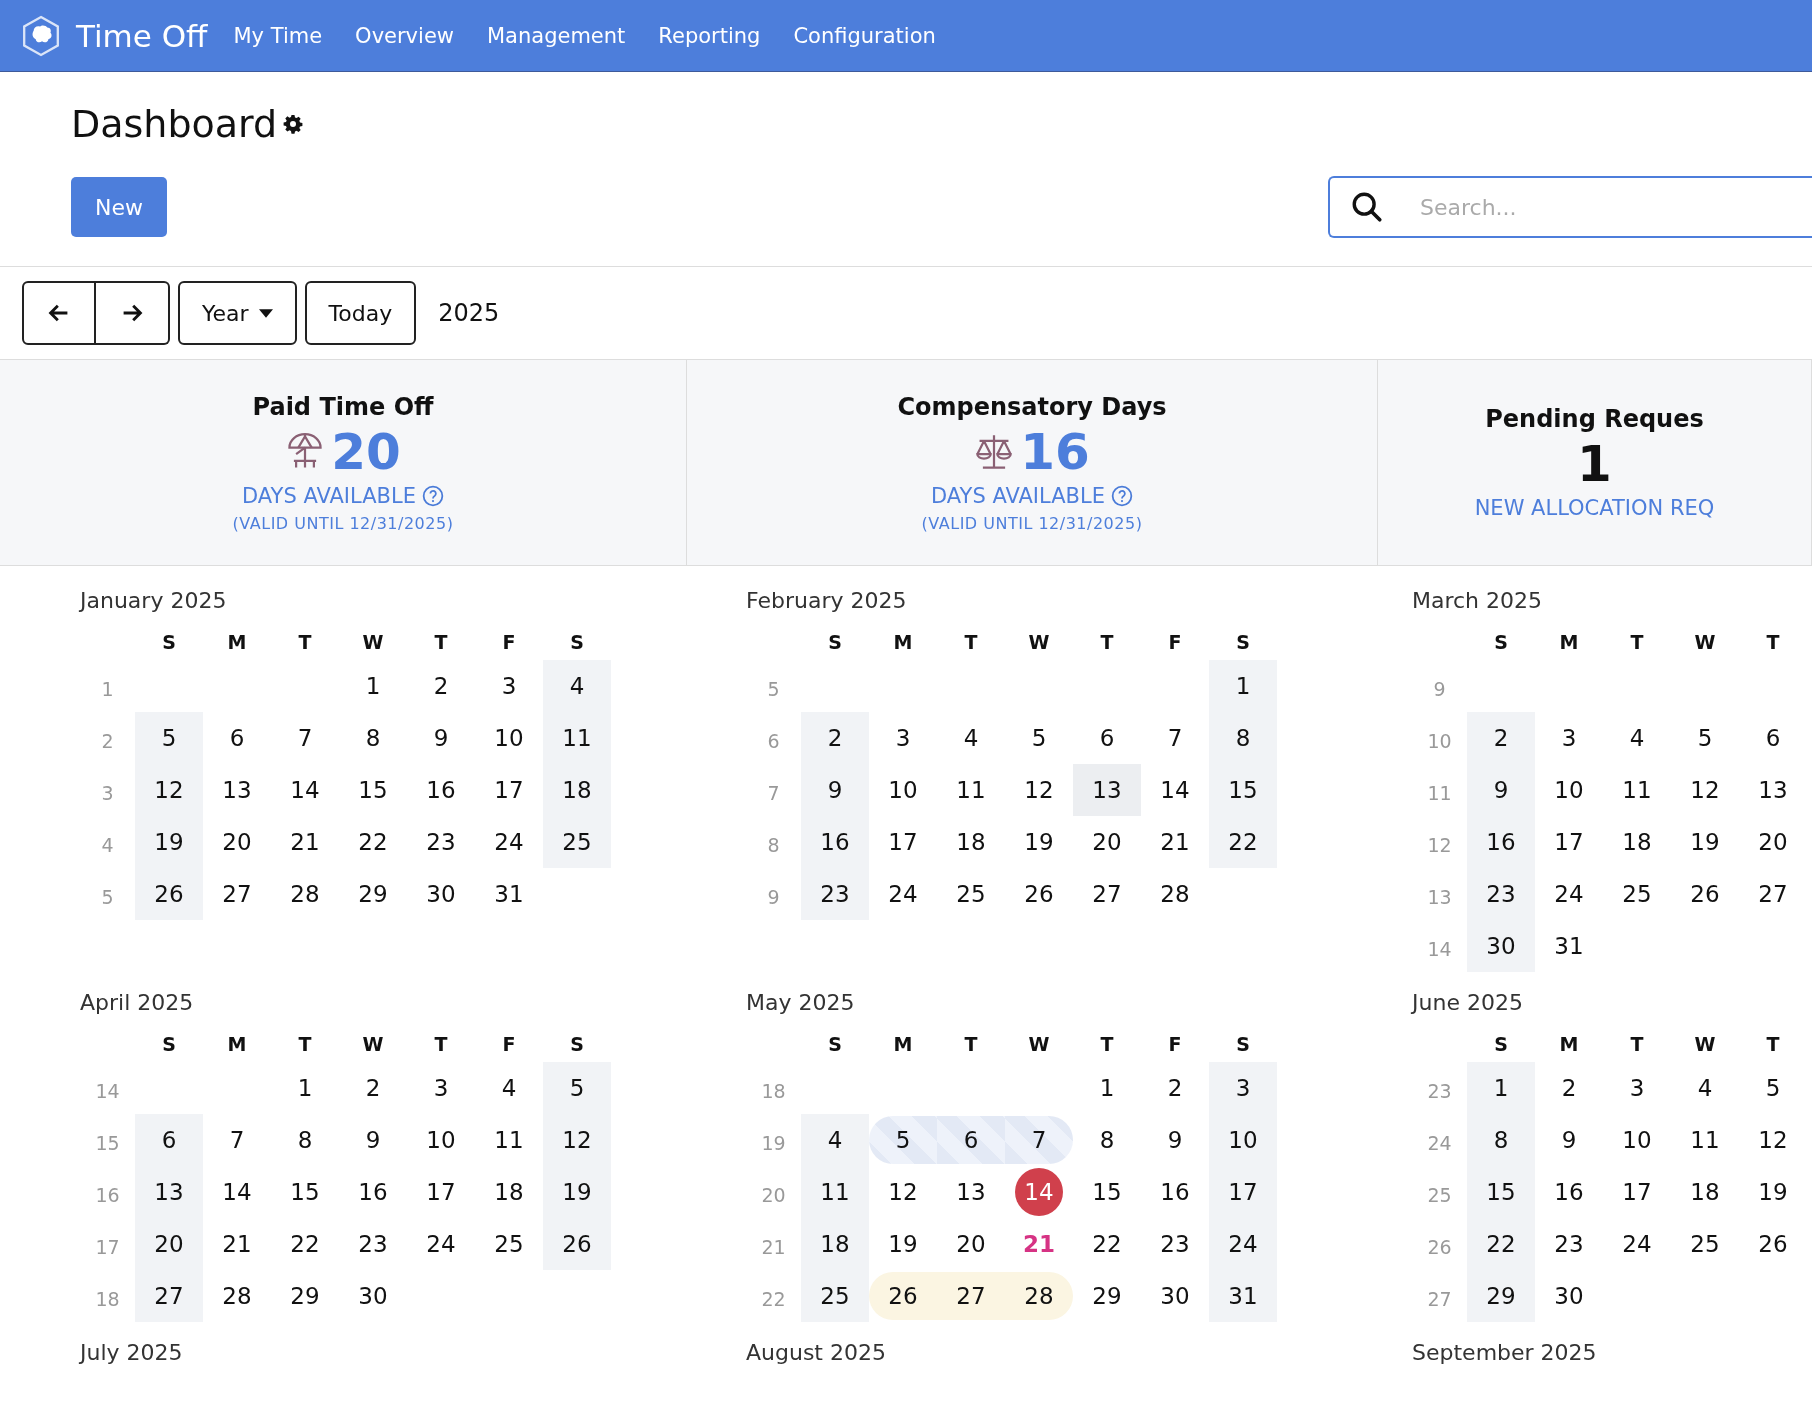 The height and width of the screenshot is (1405, 1812). What do you see at coordinates (237, 313) in the screenshot?
I see `range-dropdown: Year` at bounding box center [237, 313].